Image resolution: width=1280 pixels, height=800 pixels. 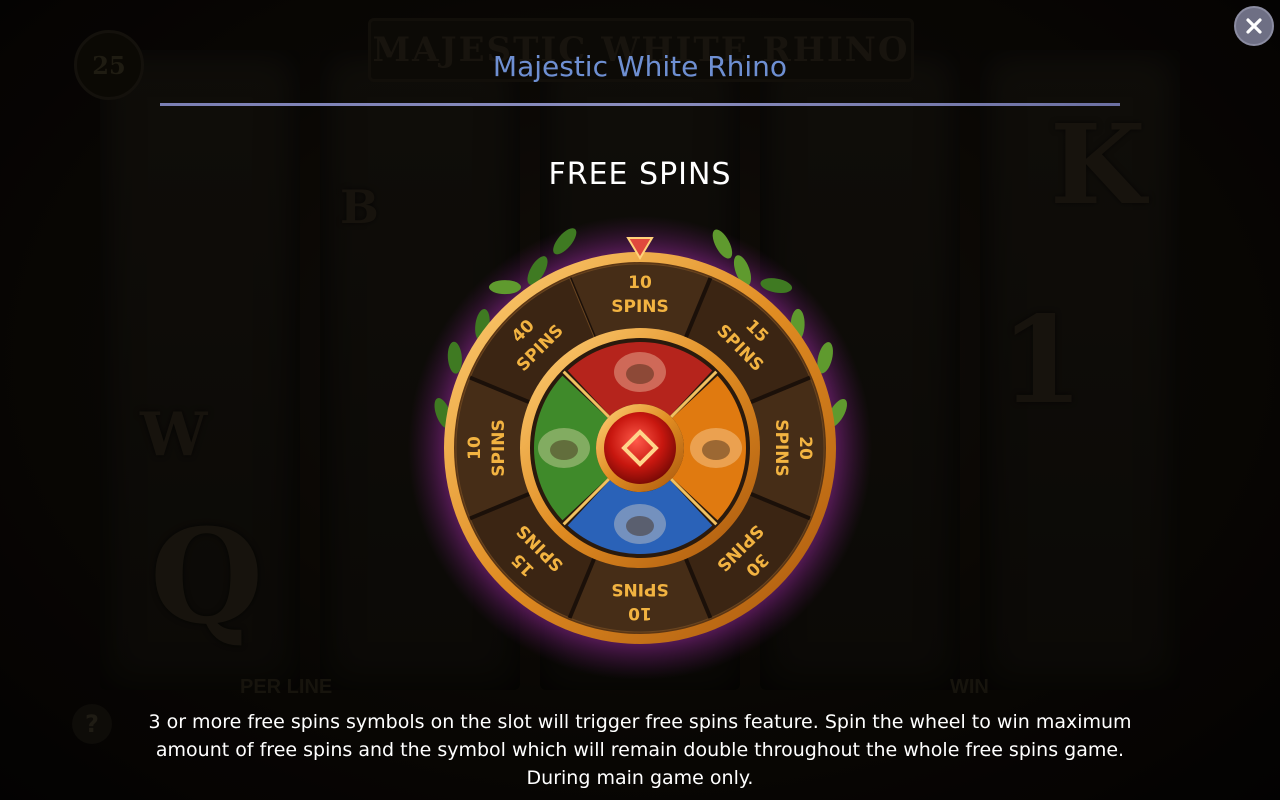 I want to click on paytable-game-title: Majestic White Rhino, so click(x=640, y=66).